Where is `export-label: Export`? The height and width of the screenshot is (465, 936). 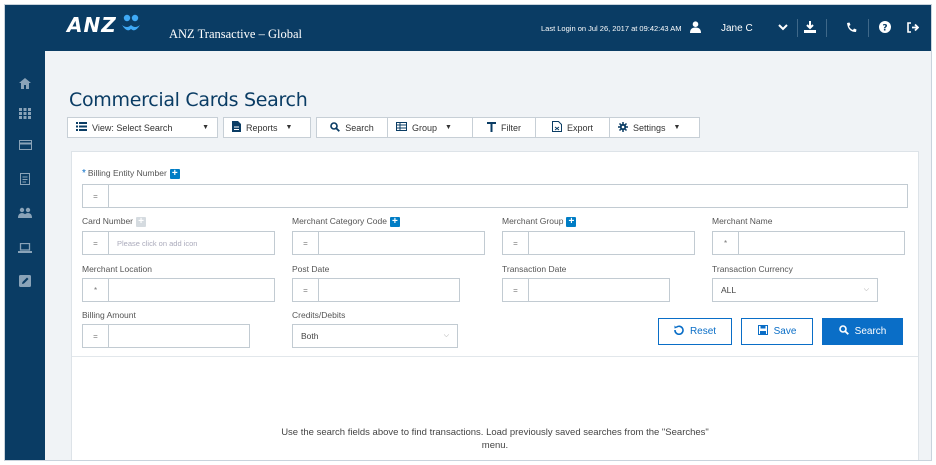 export-label: Export is located at coordinates (579, 127).